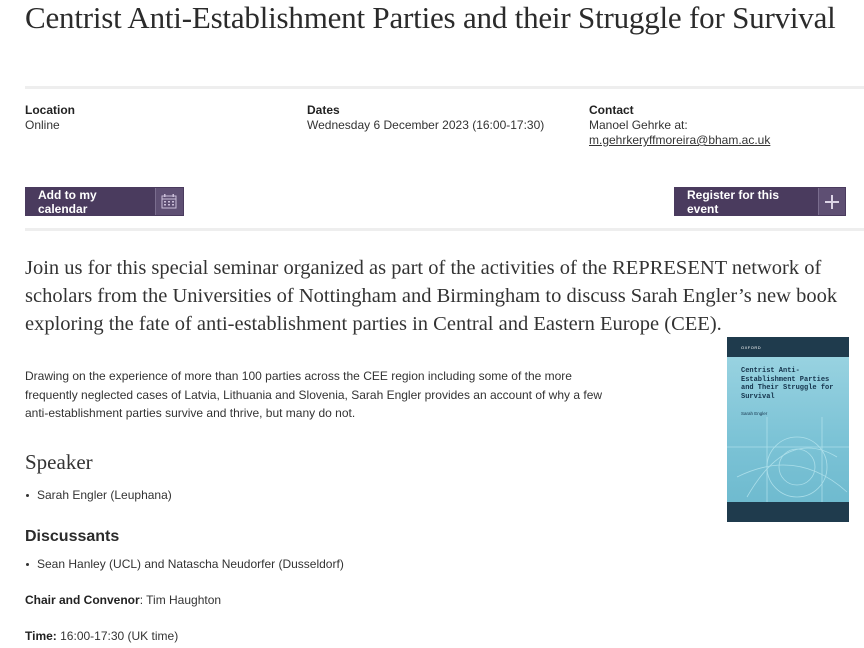 The height and width of the screenshot is (648, 864). Describe the element at coordinates (611, 110) in the screenshot. I see `contact-label: Contact` at that location.